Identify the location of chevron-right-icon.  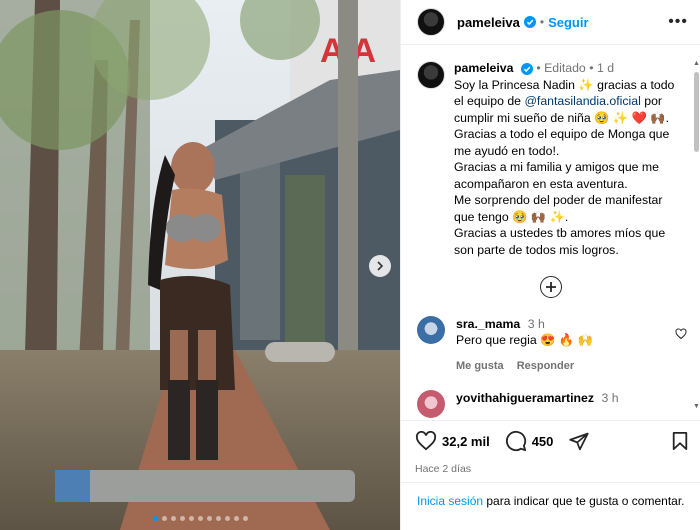
(380, 266).